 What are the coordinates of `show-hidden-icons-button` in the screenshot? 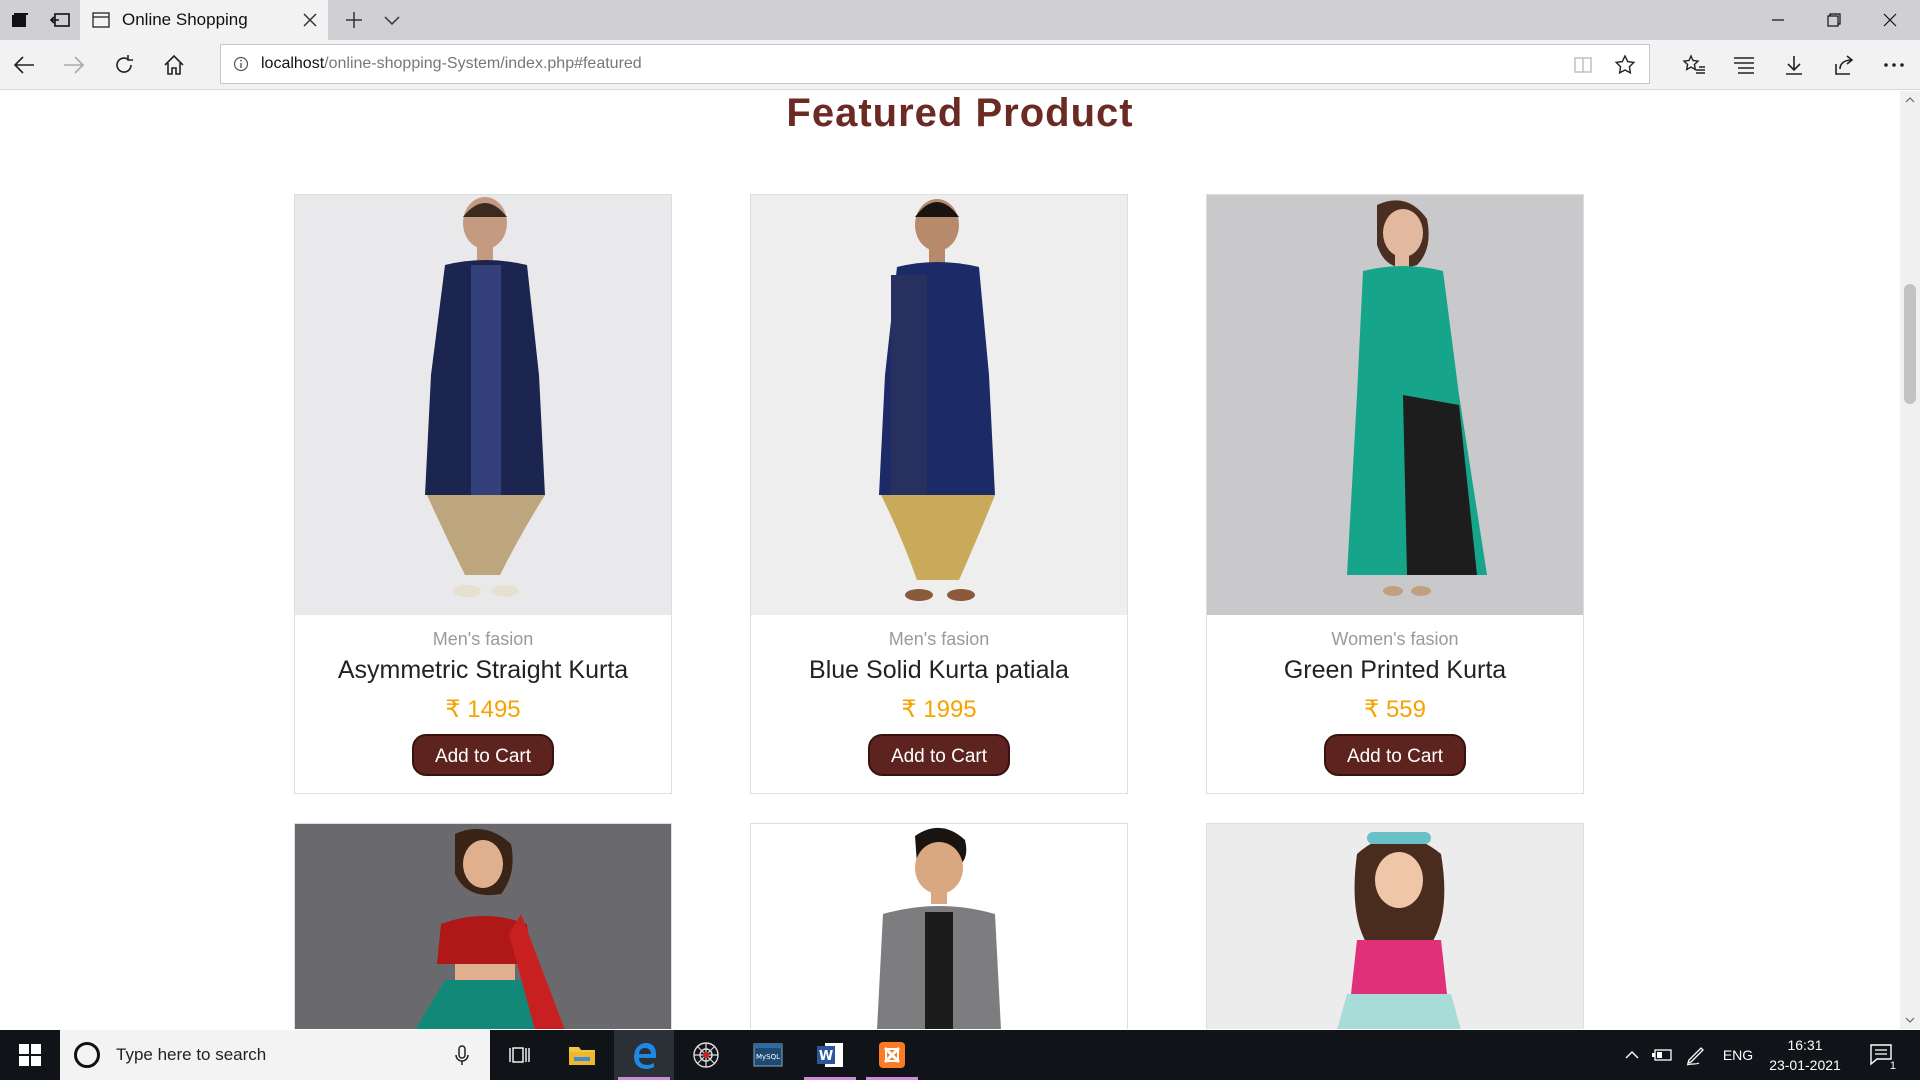 It's located at (1632, 1055).